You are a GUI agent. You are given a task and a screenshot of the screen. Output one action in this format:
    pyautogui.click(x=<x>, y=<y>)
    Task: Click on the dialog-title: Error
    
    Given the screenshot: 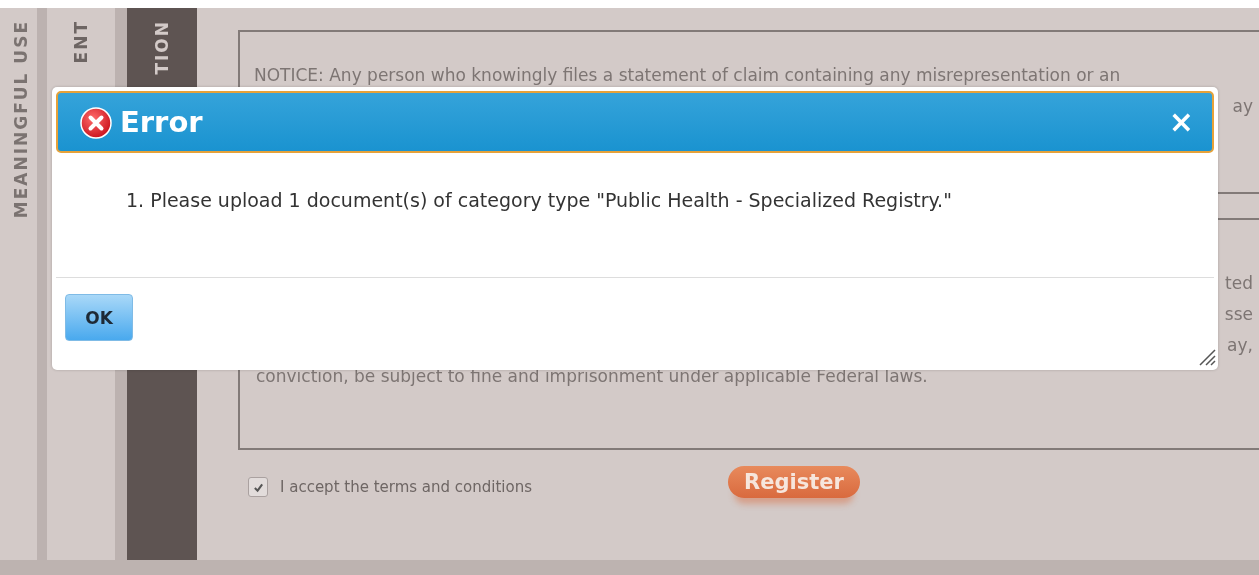 What is the action you would take?
    pyautogui.click(x=162, y=122)
    